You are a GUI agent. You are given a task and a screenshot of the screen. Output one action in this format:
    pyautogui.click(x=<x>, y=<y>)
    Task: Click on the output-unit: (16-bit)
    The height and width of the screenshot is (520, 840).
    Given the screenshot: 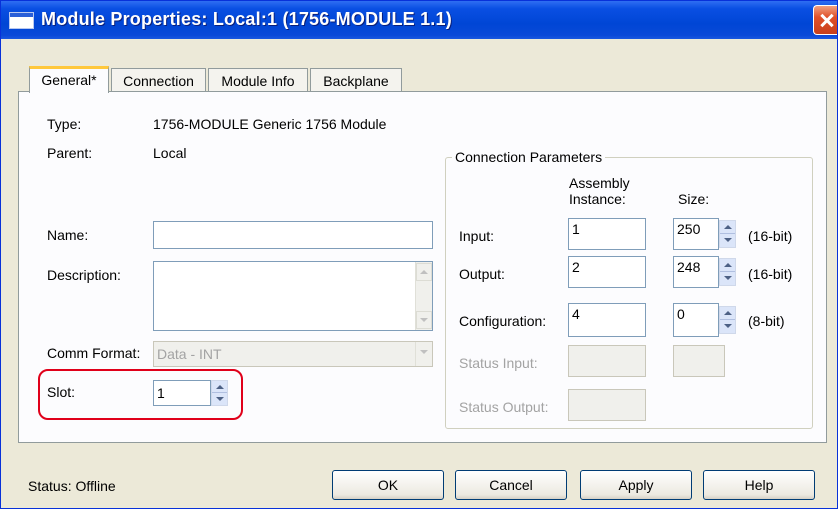 What is the action you would take?
    pyautogui.click(x=770, y=274)
    